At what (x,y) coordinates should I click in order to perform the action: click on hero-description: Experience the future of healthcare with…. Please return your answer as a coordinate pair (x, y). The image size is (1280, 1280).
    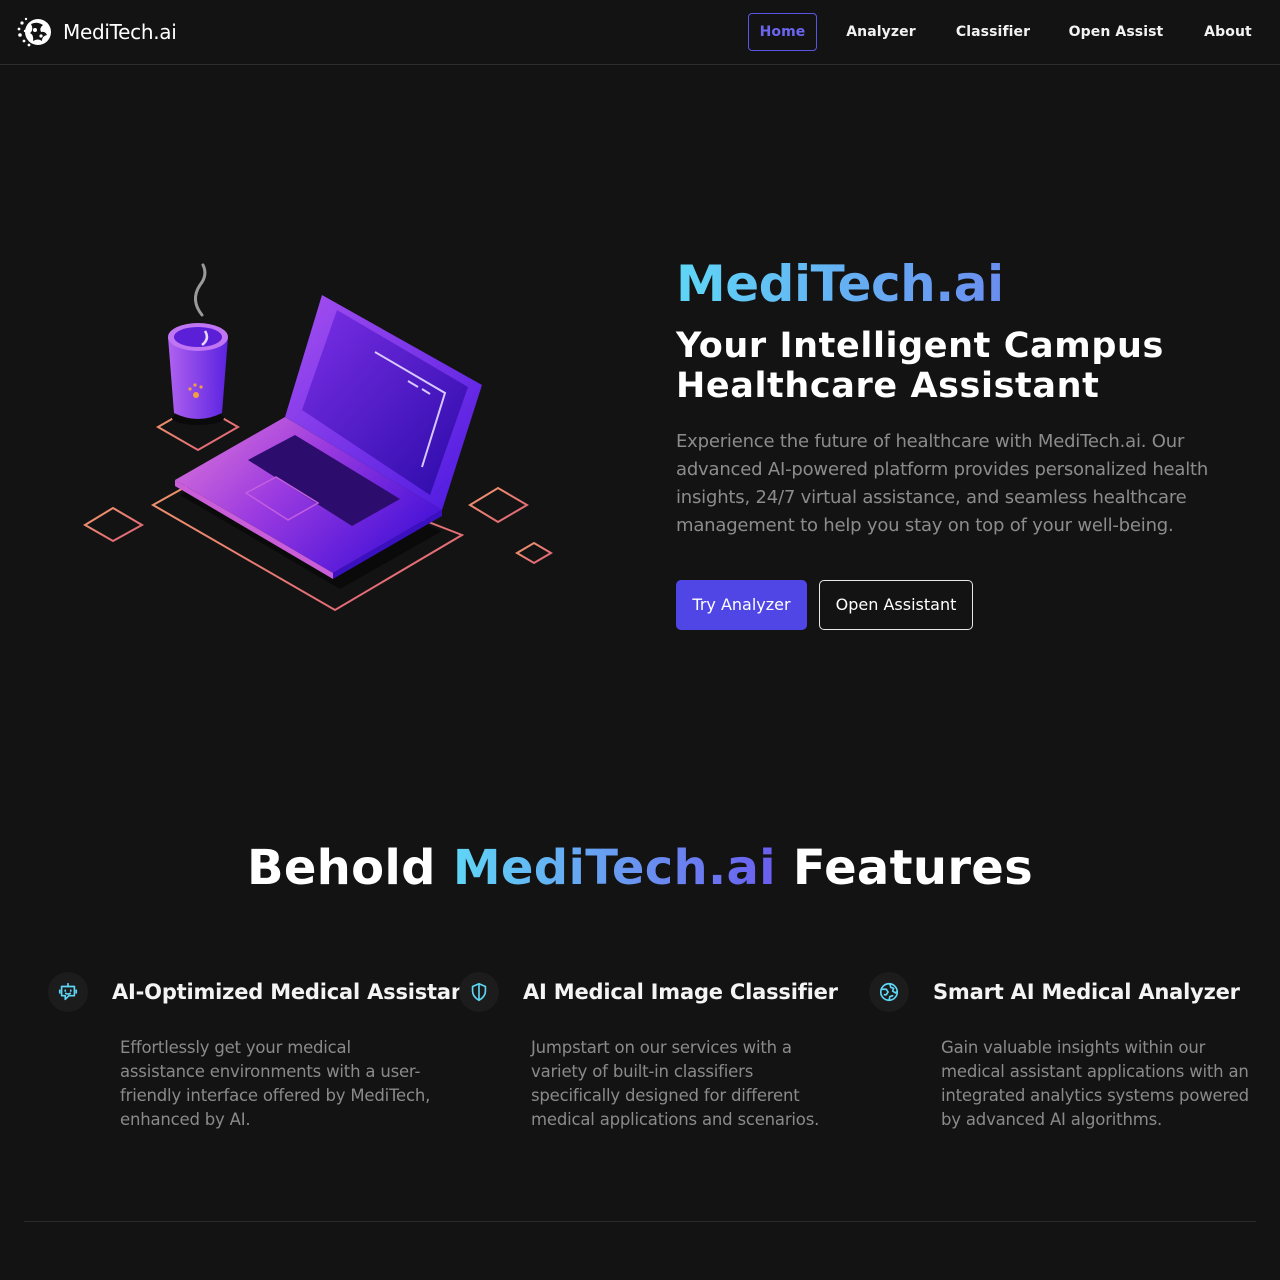
    Looking at the image, I should click on (942, 483).